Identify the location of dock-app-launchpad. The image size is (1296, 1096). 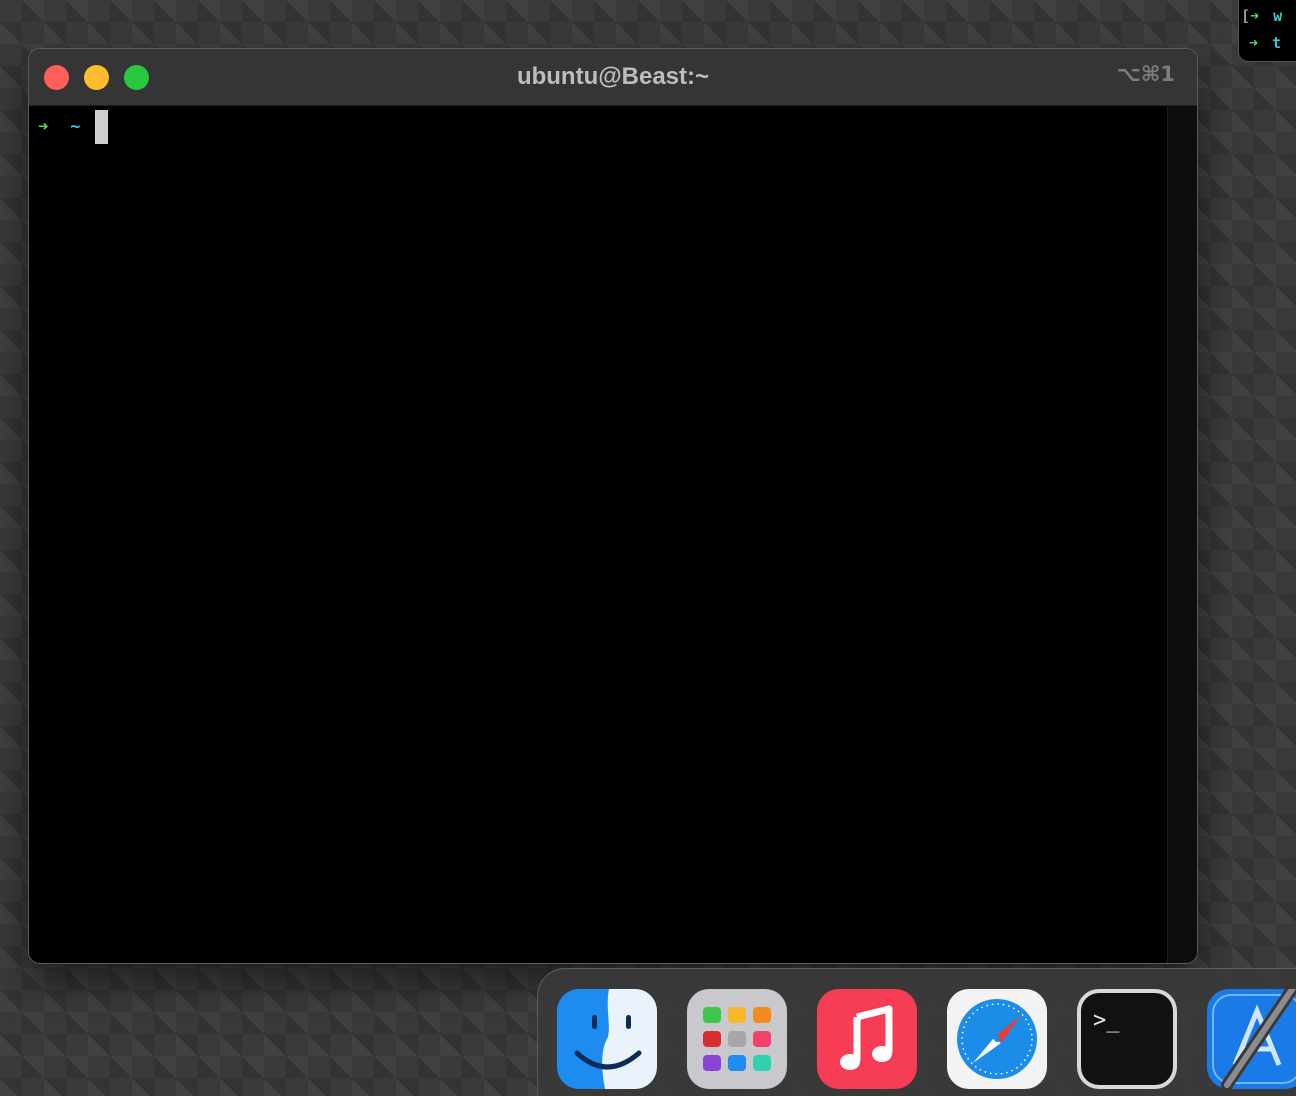
(737, 1039).